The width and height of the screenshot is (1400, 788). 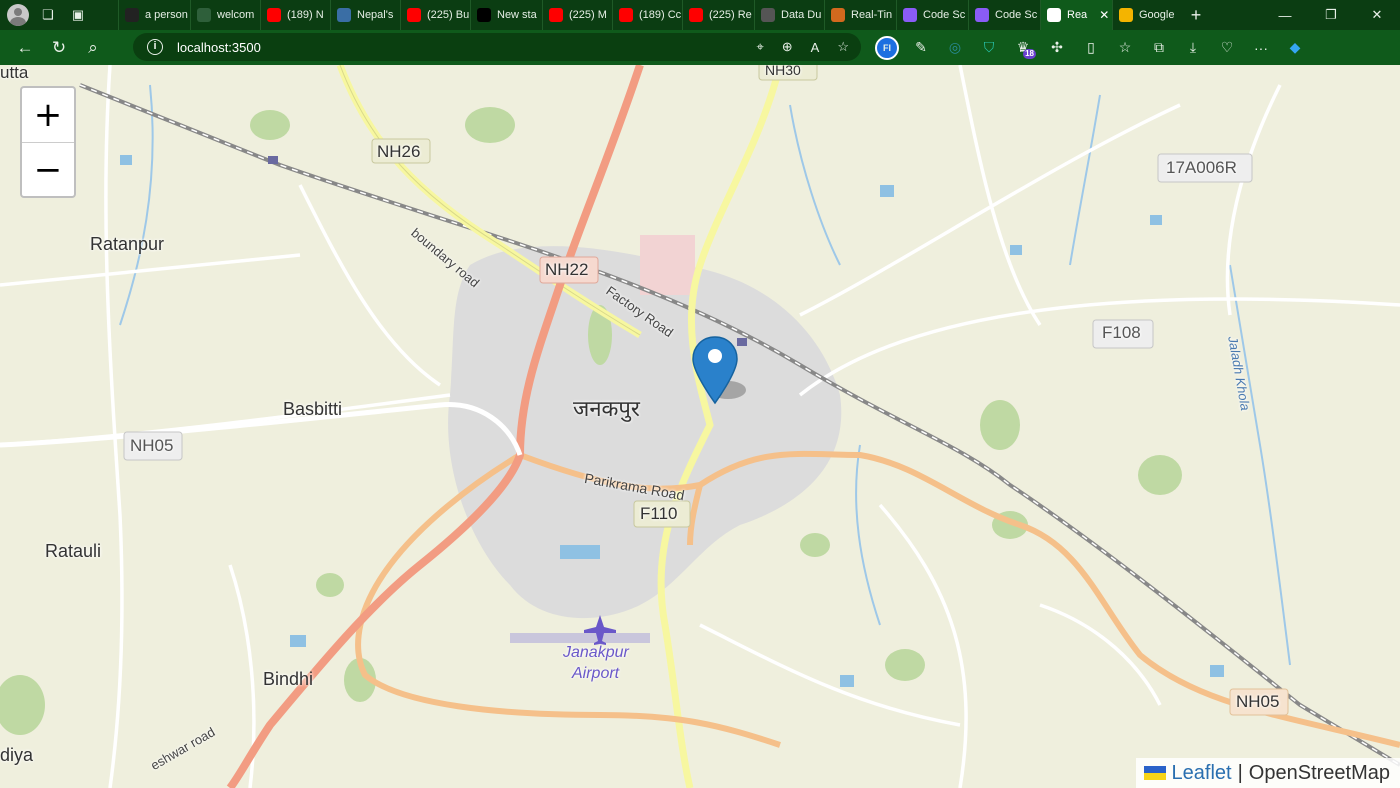 What do you see at coordinates (1201, 167) in the screenshot?
I see `road-shield-17a006r: 17A006R` at bounding box center [1201, 167].